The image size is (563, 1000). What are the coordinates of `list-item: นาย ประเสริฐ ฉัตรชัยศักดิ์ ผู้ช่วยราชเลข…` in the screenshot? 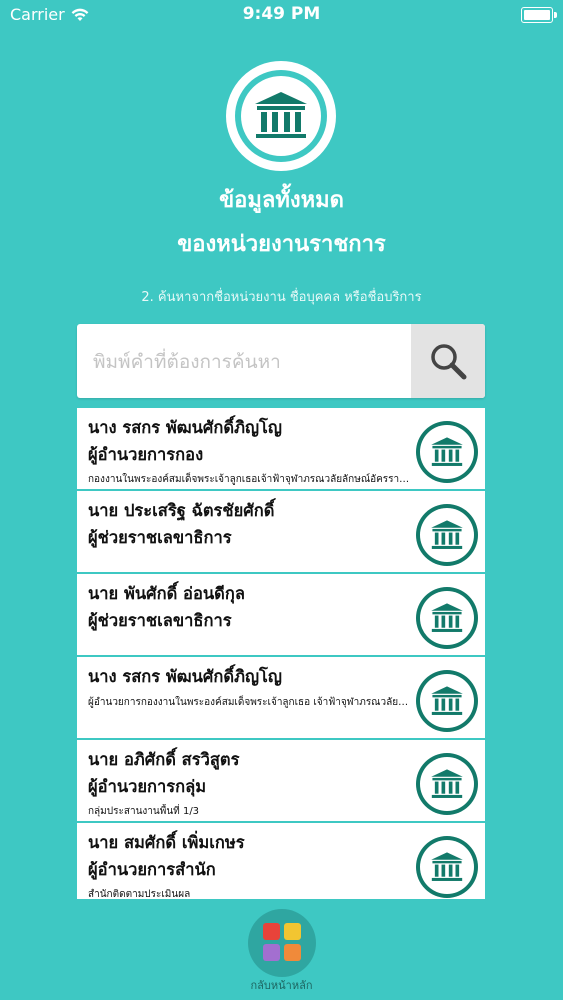 It's located at (281, 531).